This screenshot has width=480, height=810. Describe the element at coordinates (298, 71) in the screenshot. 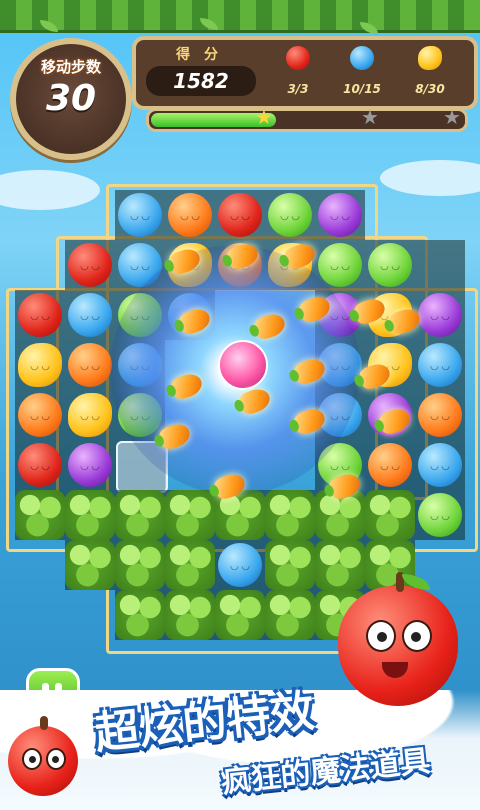

I see `goal-apple: 3/3` at that location.